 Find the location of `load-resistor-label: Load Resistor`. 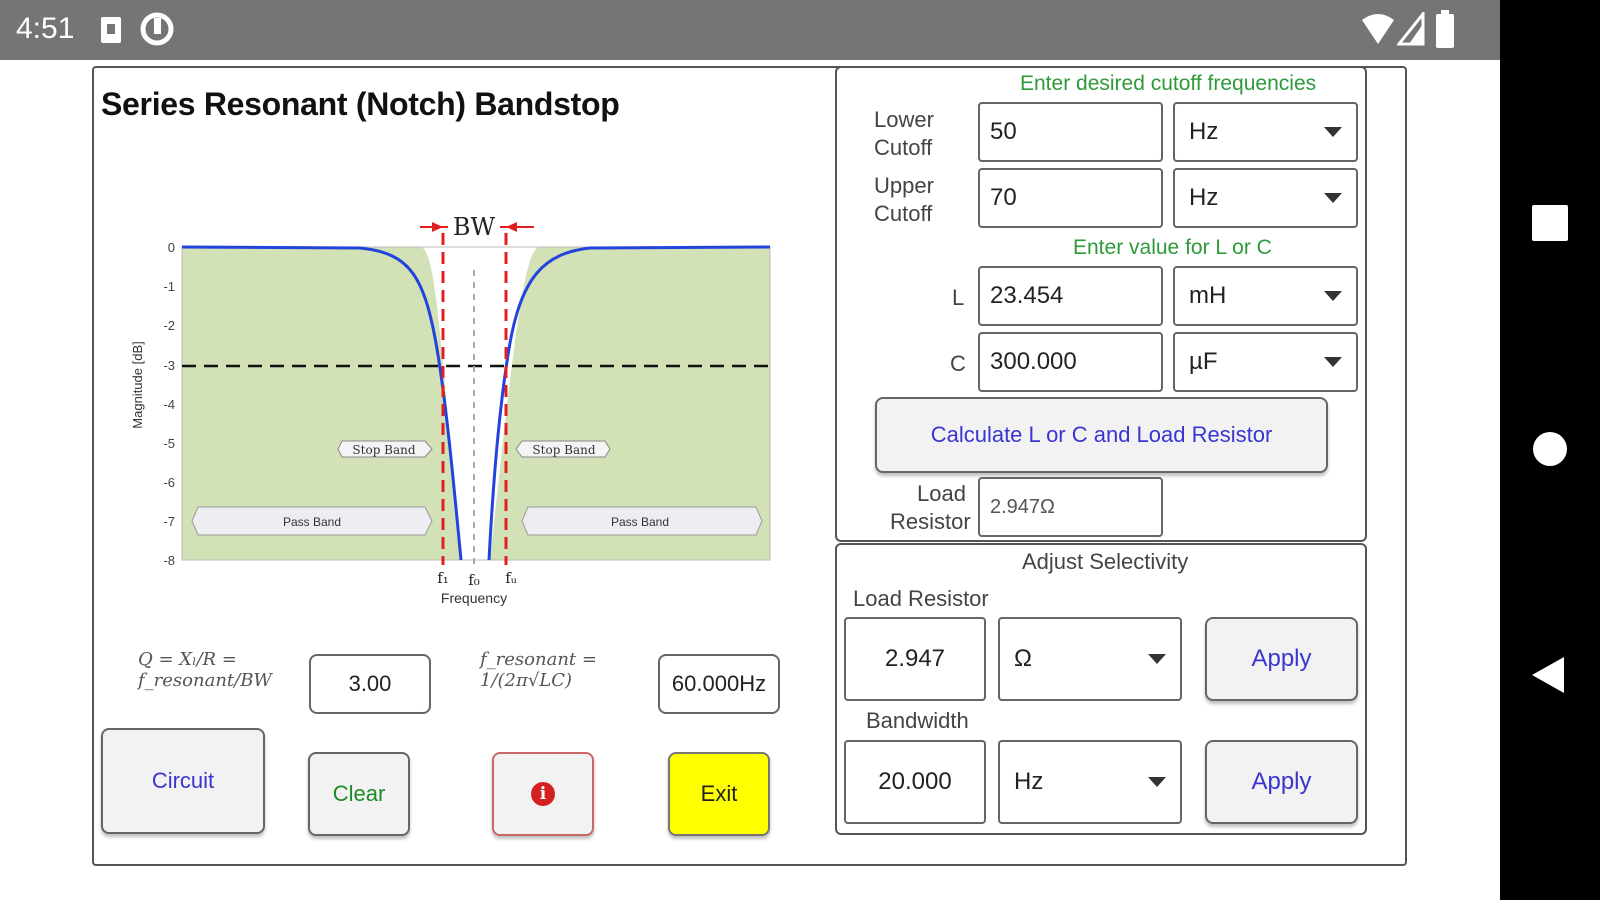

load-resistor-label: Load Resistor is located at coordinates (930, 507).